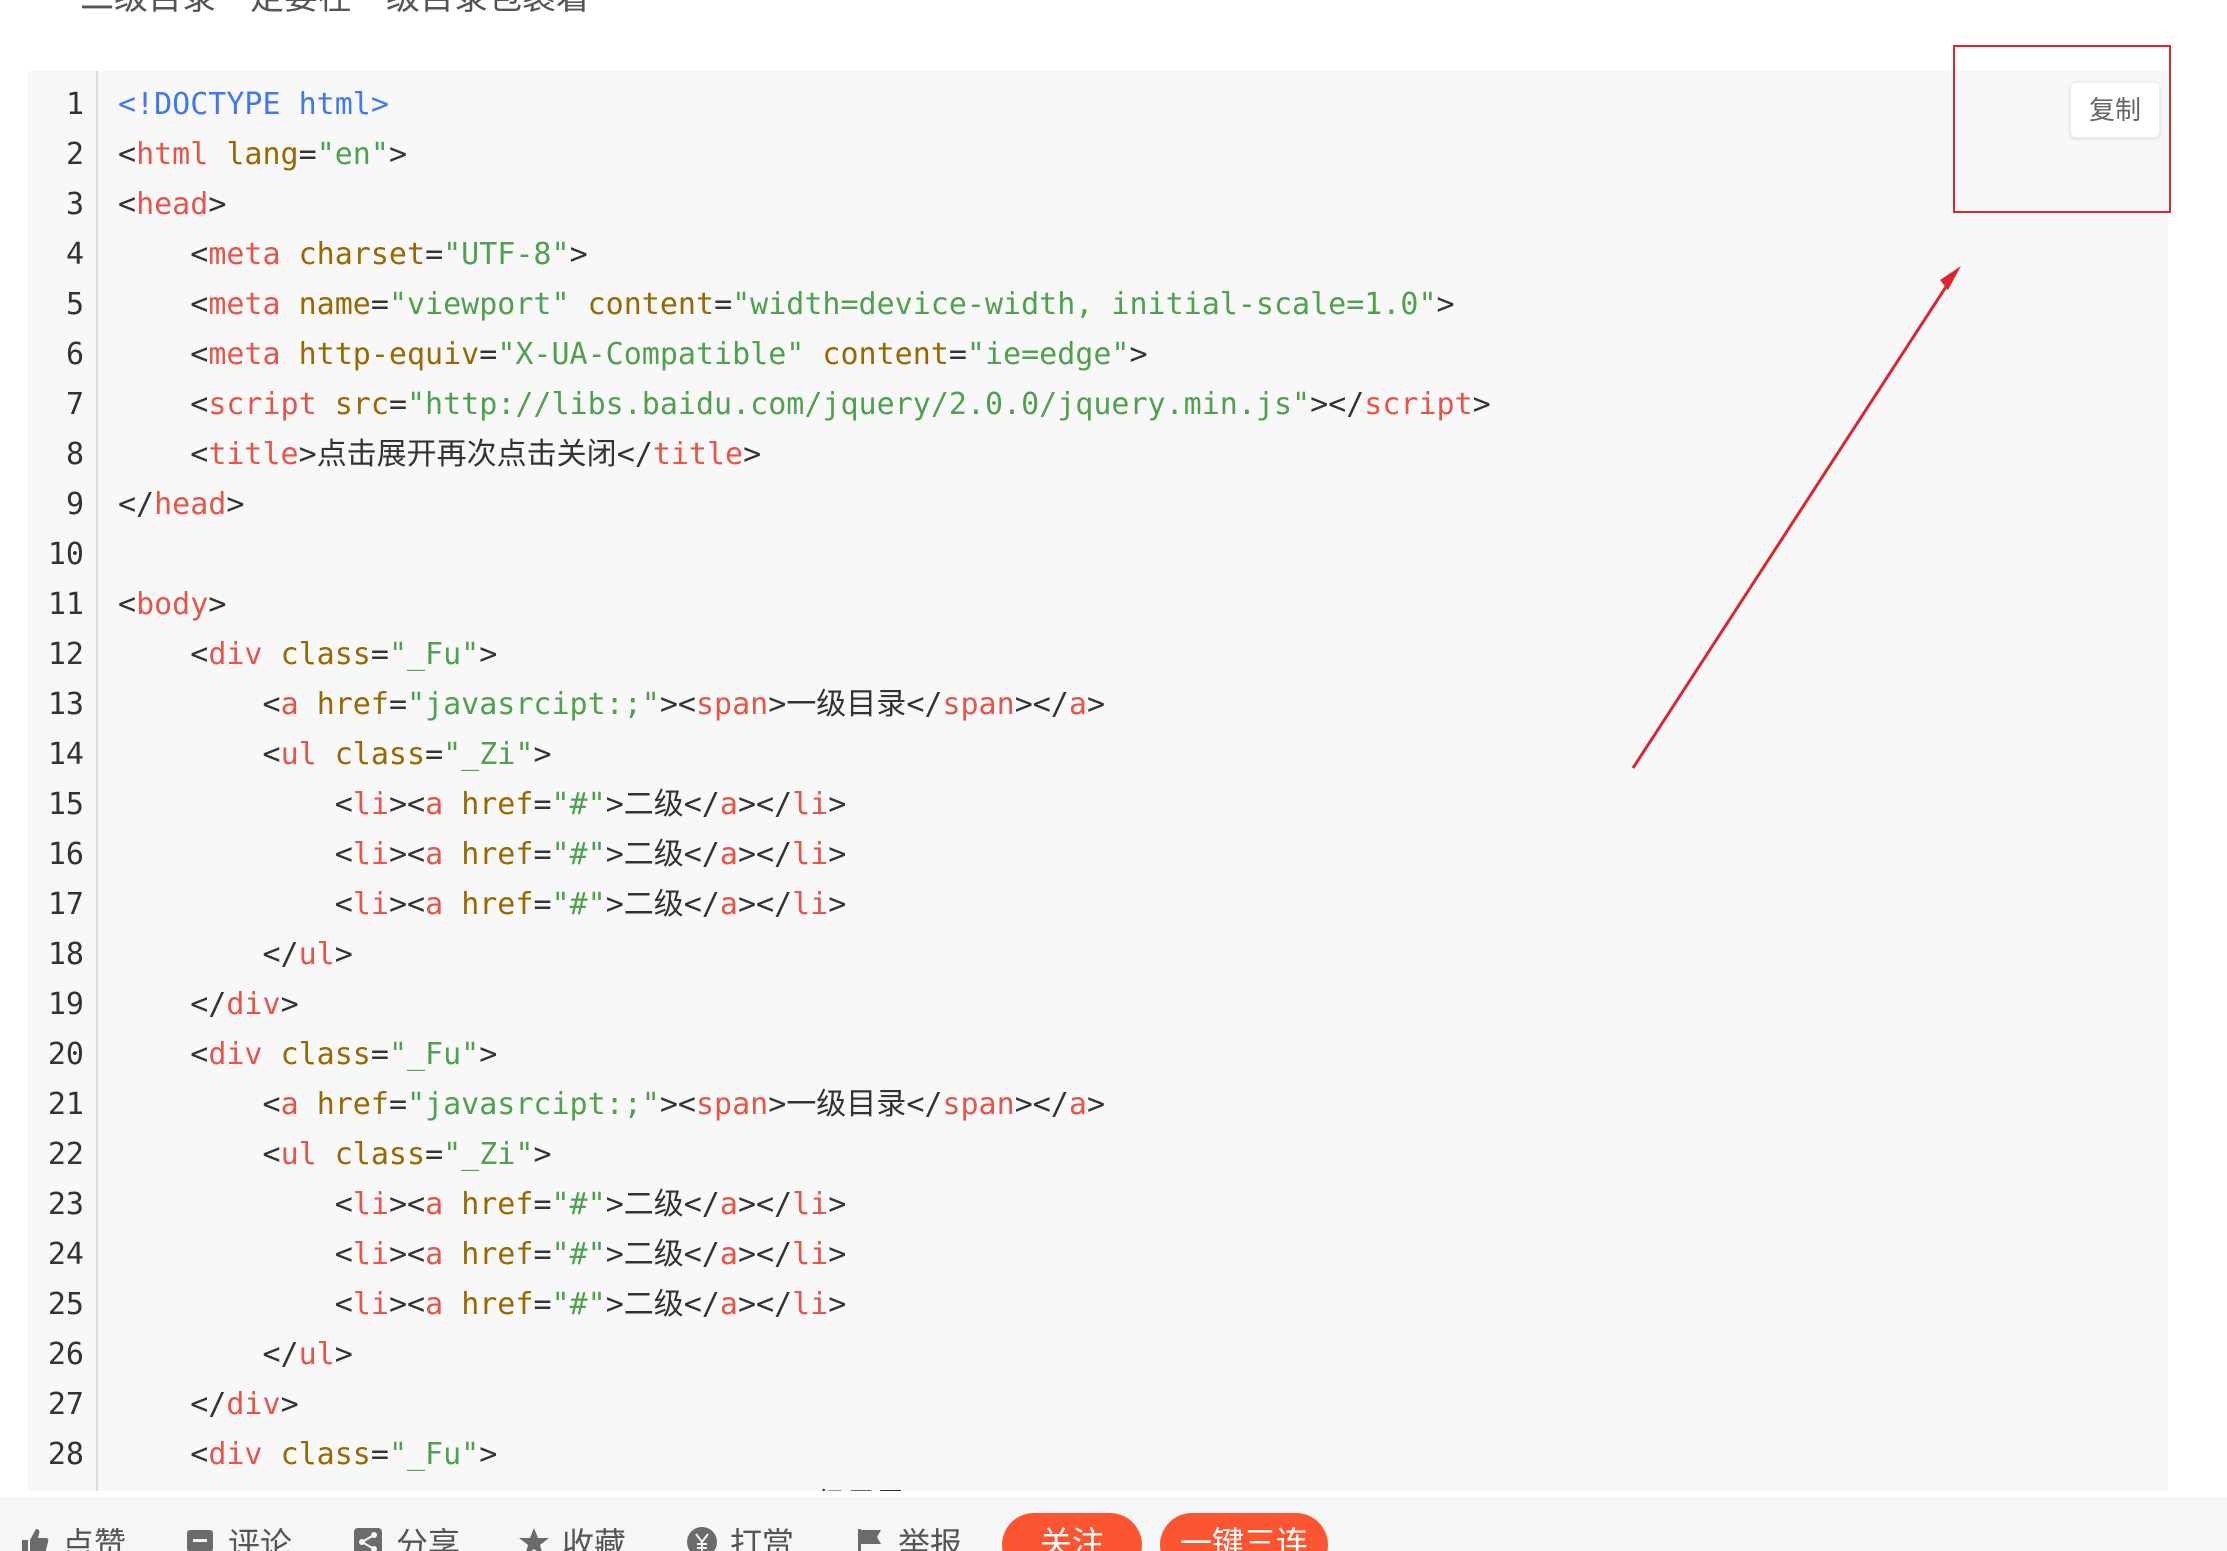 The width and height of the screenshot is (2227, 1551). Describe the element at coordinates (235, 1054) in the screenshot. I see `code-token: div` at that location.